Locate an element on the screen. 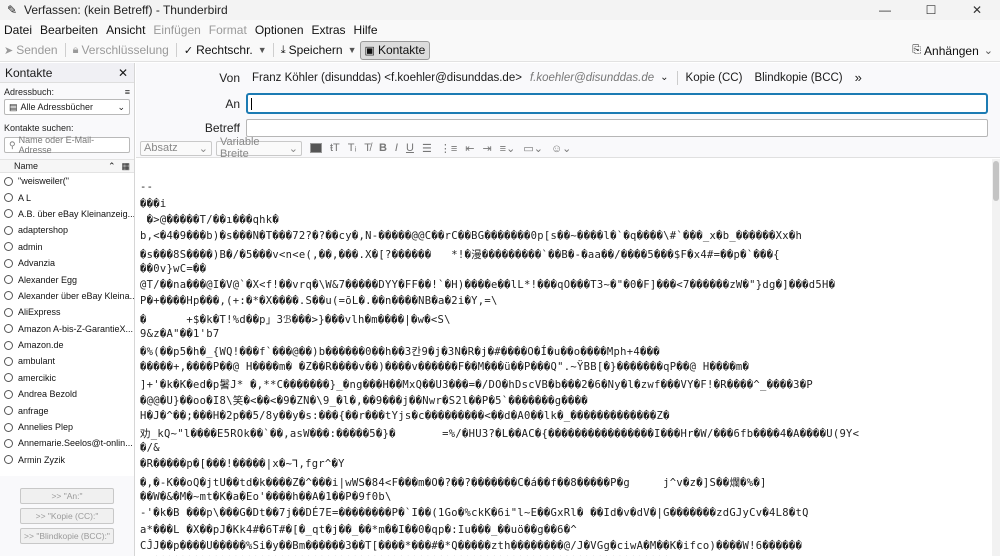 This screenshot has height=556, width=1000. numbered-list-icon: ⋮≡ is located at coordinates (448, 148).